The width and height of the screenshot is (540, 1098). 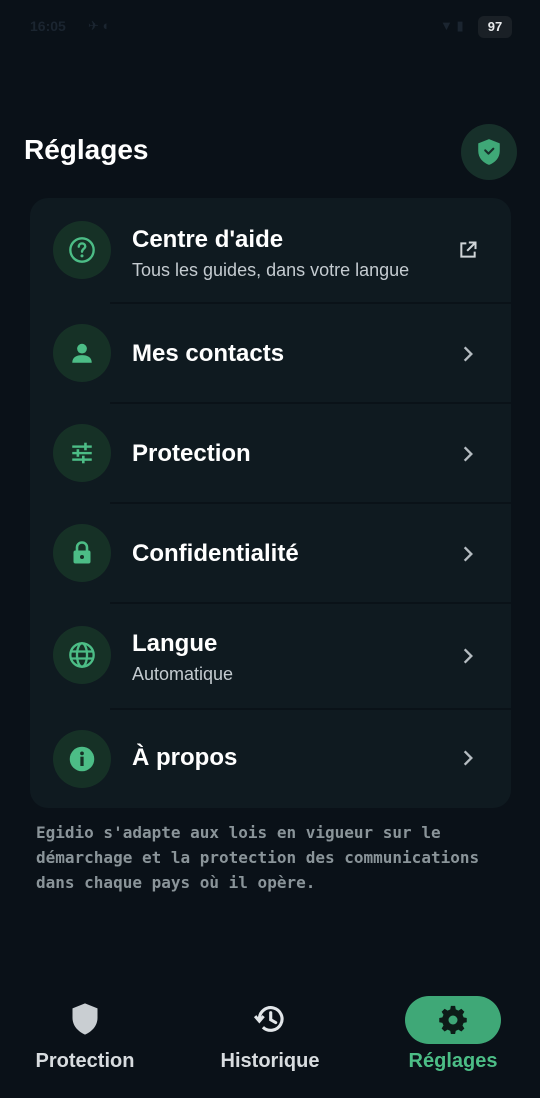 I want to click on person-icon, so click(x=82, y=353).